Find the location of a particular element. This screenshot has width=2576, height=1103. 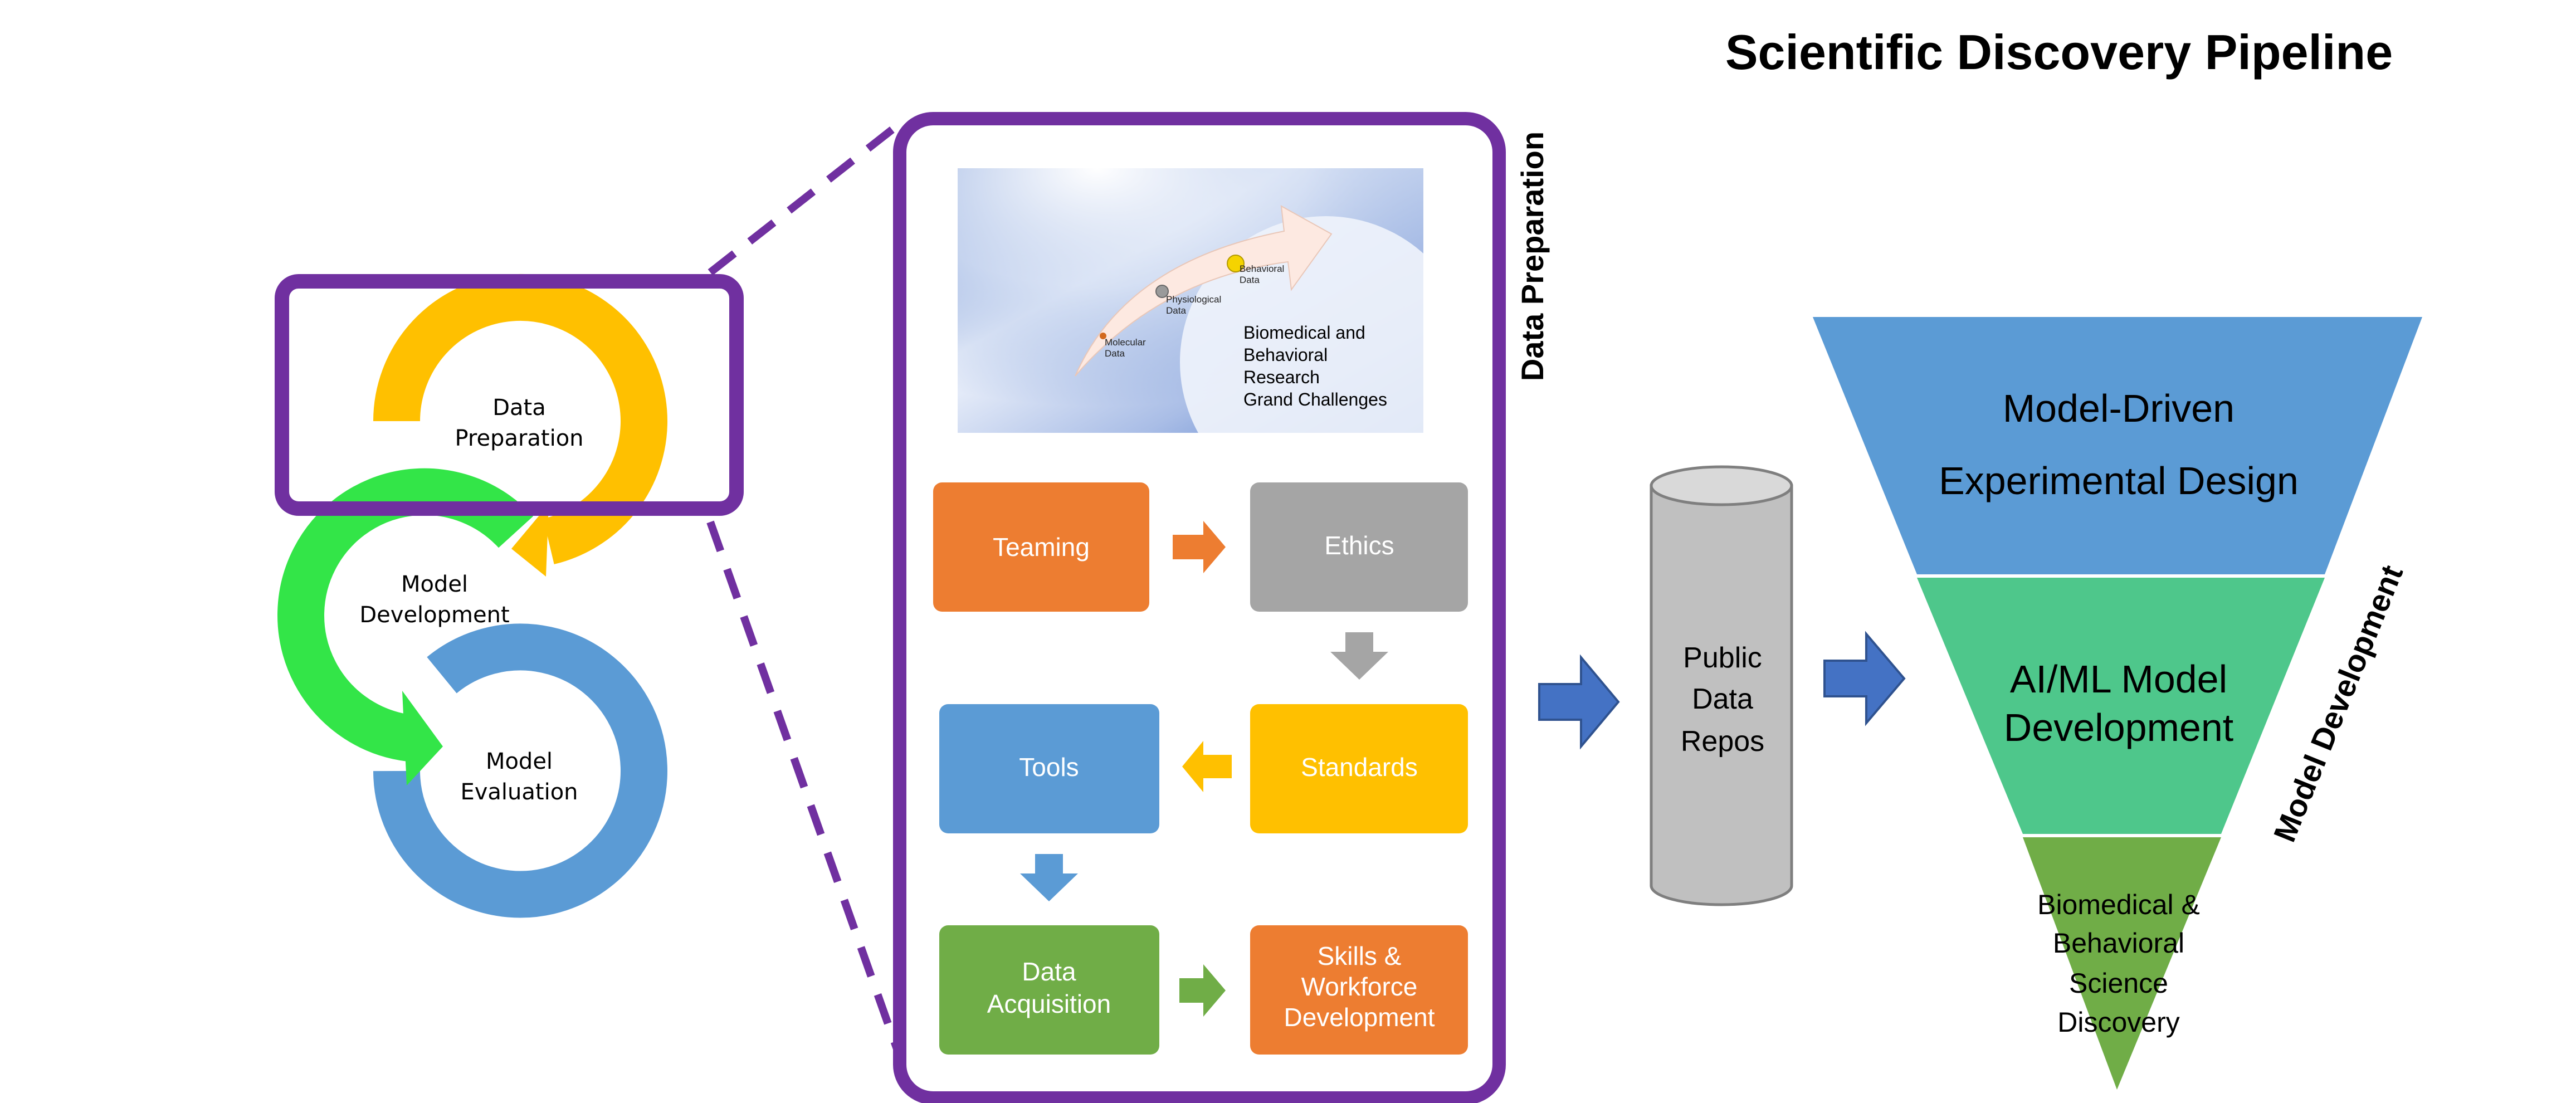

funnel-label-1b: Experimental Design is located at coordinates (2119, 480).